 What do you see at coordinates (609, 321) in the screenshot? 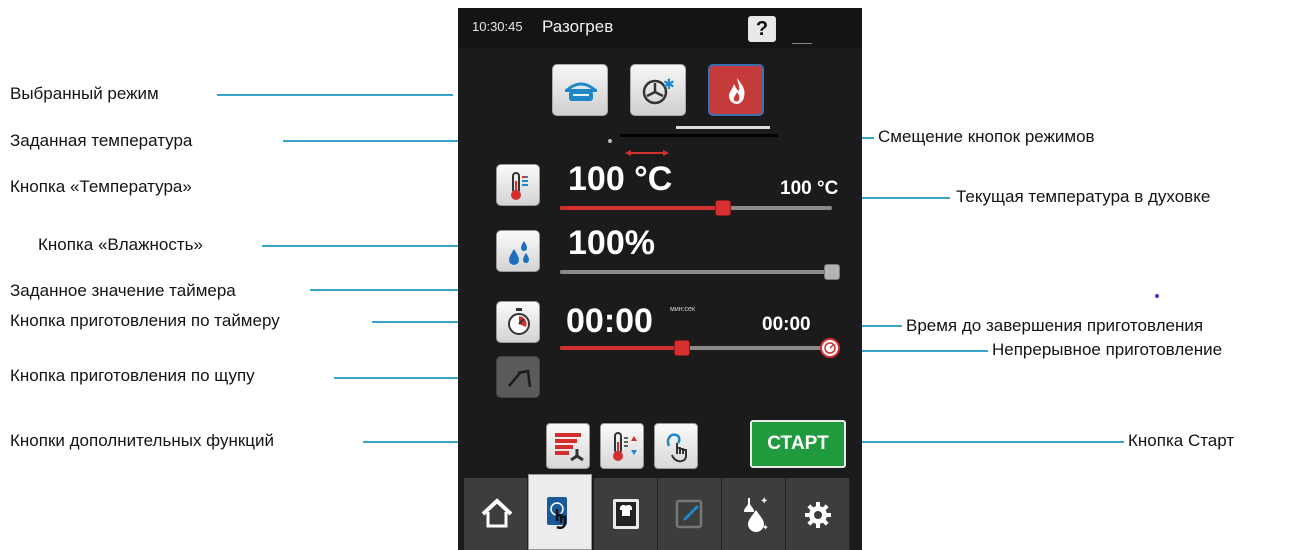
I see `set-timer-value: 00:00` at bounding box center [609, 321].